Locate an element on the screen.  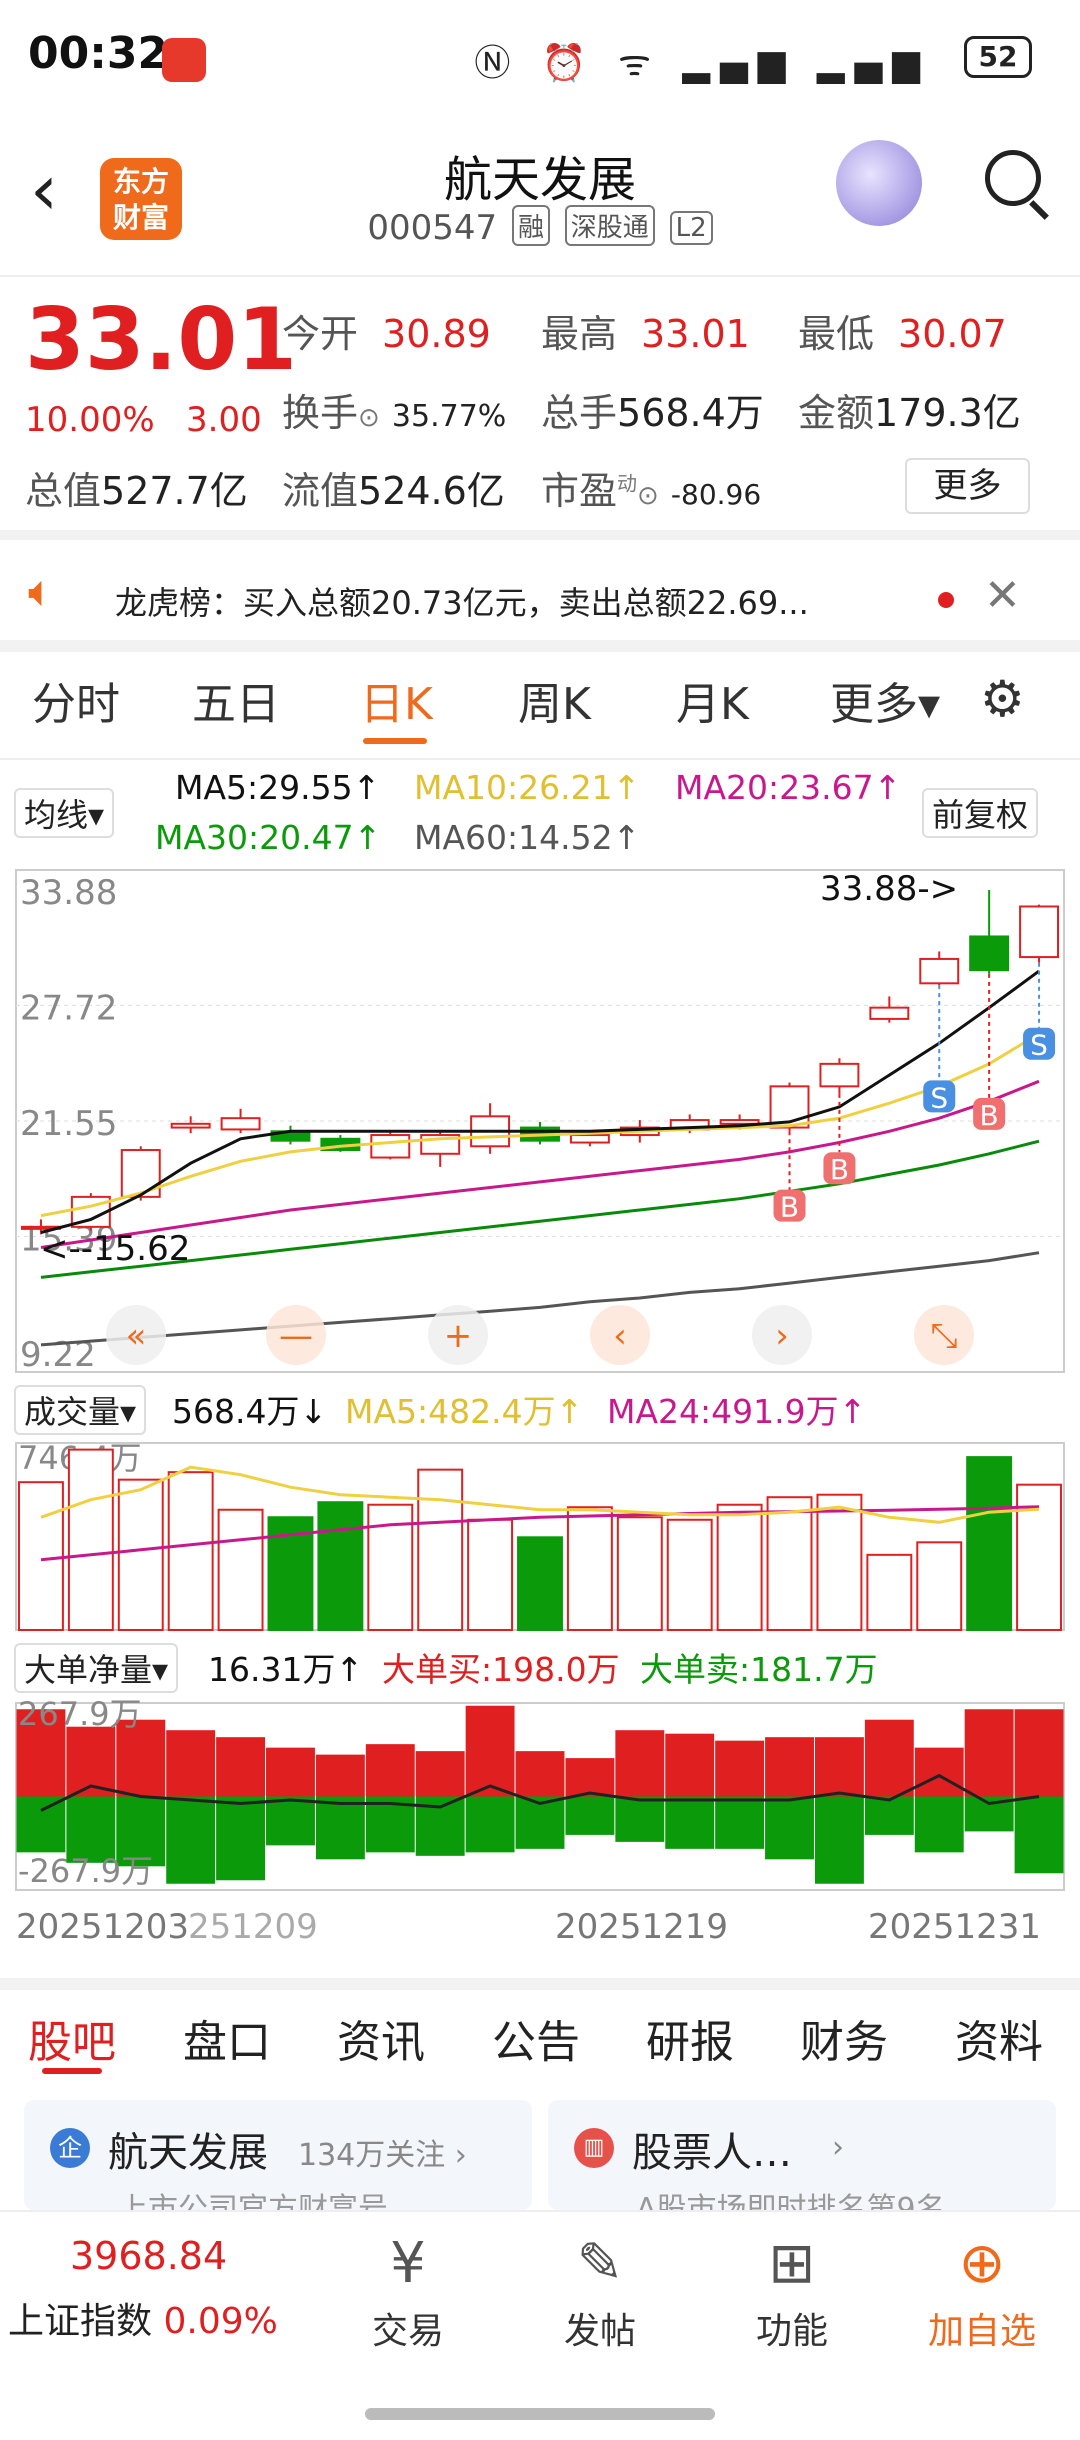
index-value: 3968.84 is located at coordinates (148, 2256).